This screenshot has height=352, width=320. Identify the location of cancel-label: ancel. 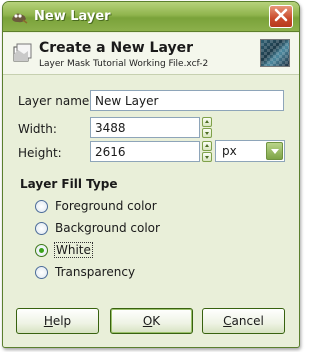
(247, 321).